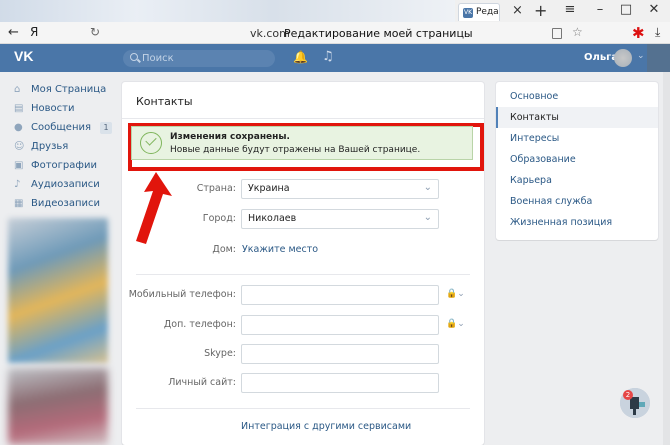  What do you see at coordinates (577, 96) in the screenshot?
I see `nav-item-basic: Основное` at bounding box center [577, 96].